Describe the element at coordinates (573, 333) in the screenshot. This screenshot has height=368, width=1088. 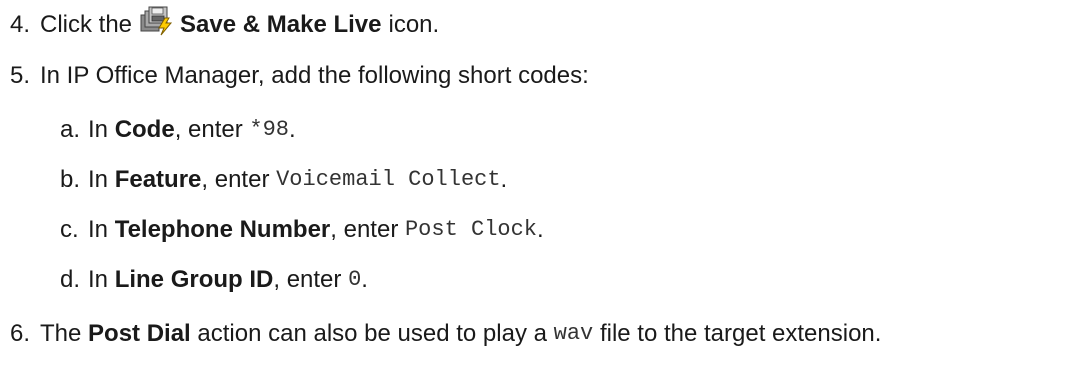
I see `code-value: wav` at that location.